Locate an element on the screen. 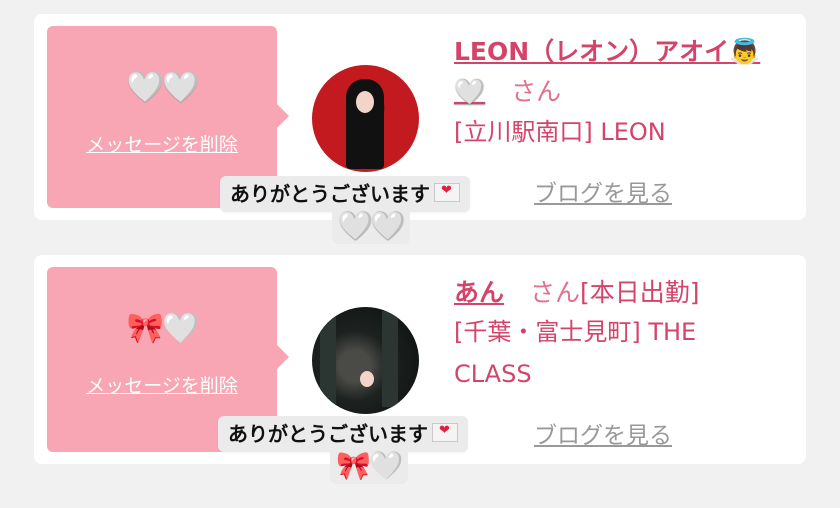 The width and height of the screenshot is (840, 508). attendance-status: [本日出勤] is located at coordinates (639, 292).